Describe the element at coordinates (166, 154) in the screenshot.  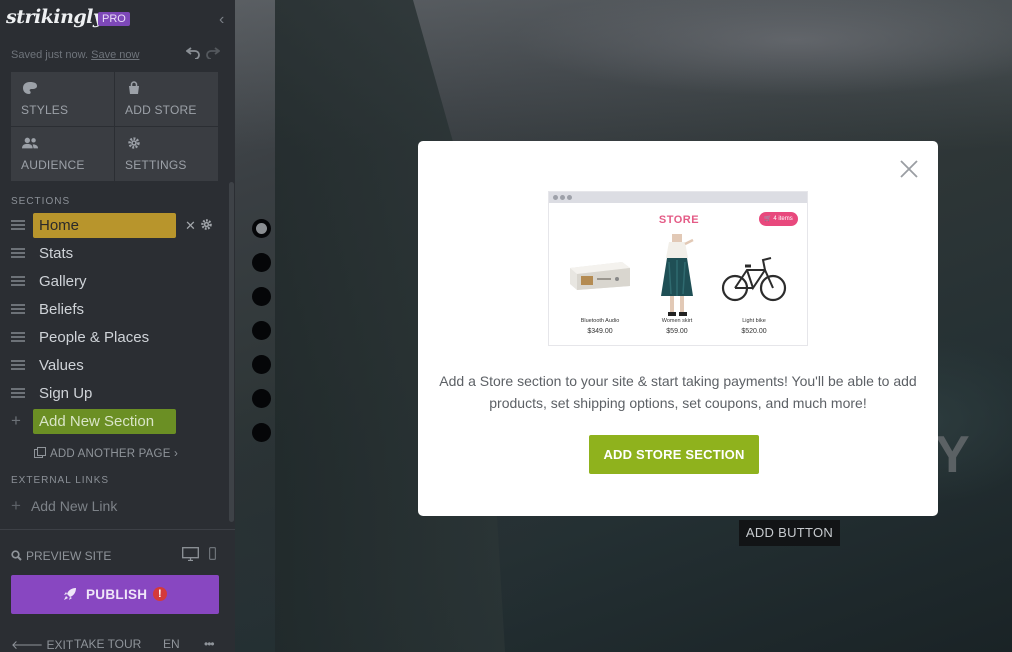
I see `settings-button: SETTINGS` at that location.